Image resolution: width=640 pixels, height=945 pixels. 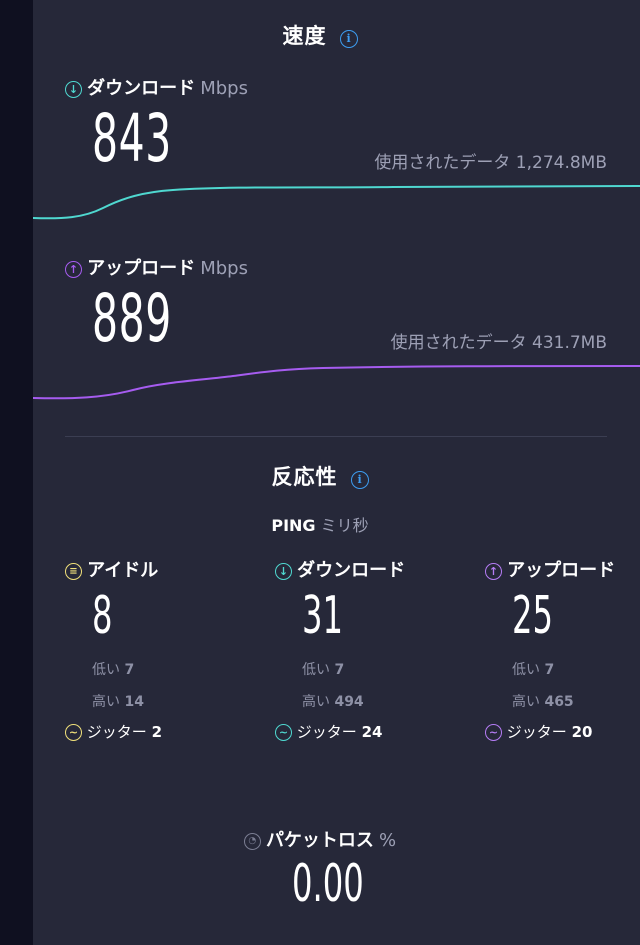 I want to click on download-speed-graph, so click(x=336, y=202).